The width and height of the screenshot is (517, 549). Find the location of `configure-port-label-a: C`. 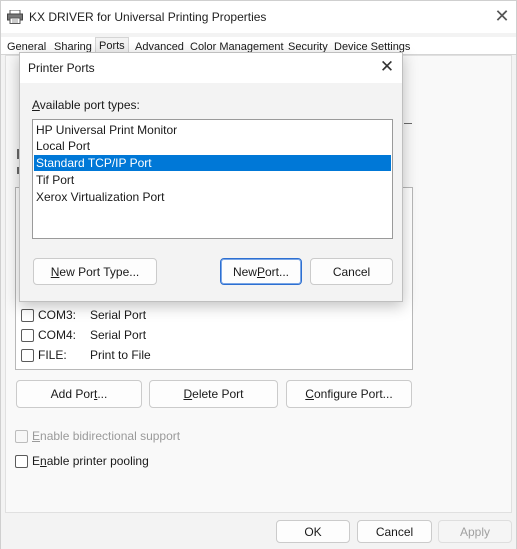

configure-port-label-a: C is located at coordinates (309, 394).